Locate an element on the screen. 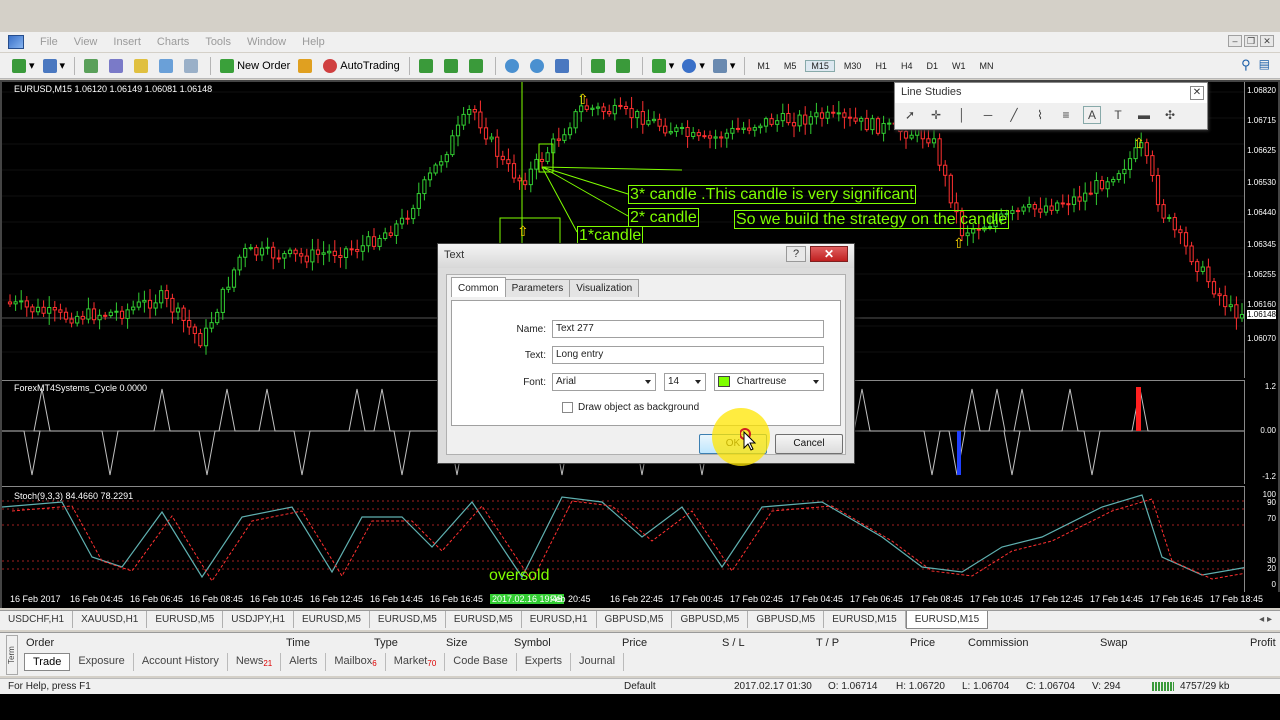 The image size is (1280, 720). tester-button is located at coordinates (192, 66).